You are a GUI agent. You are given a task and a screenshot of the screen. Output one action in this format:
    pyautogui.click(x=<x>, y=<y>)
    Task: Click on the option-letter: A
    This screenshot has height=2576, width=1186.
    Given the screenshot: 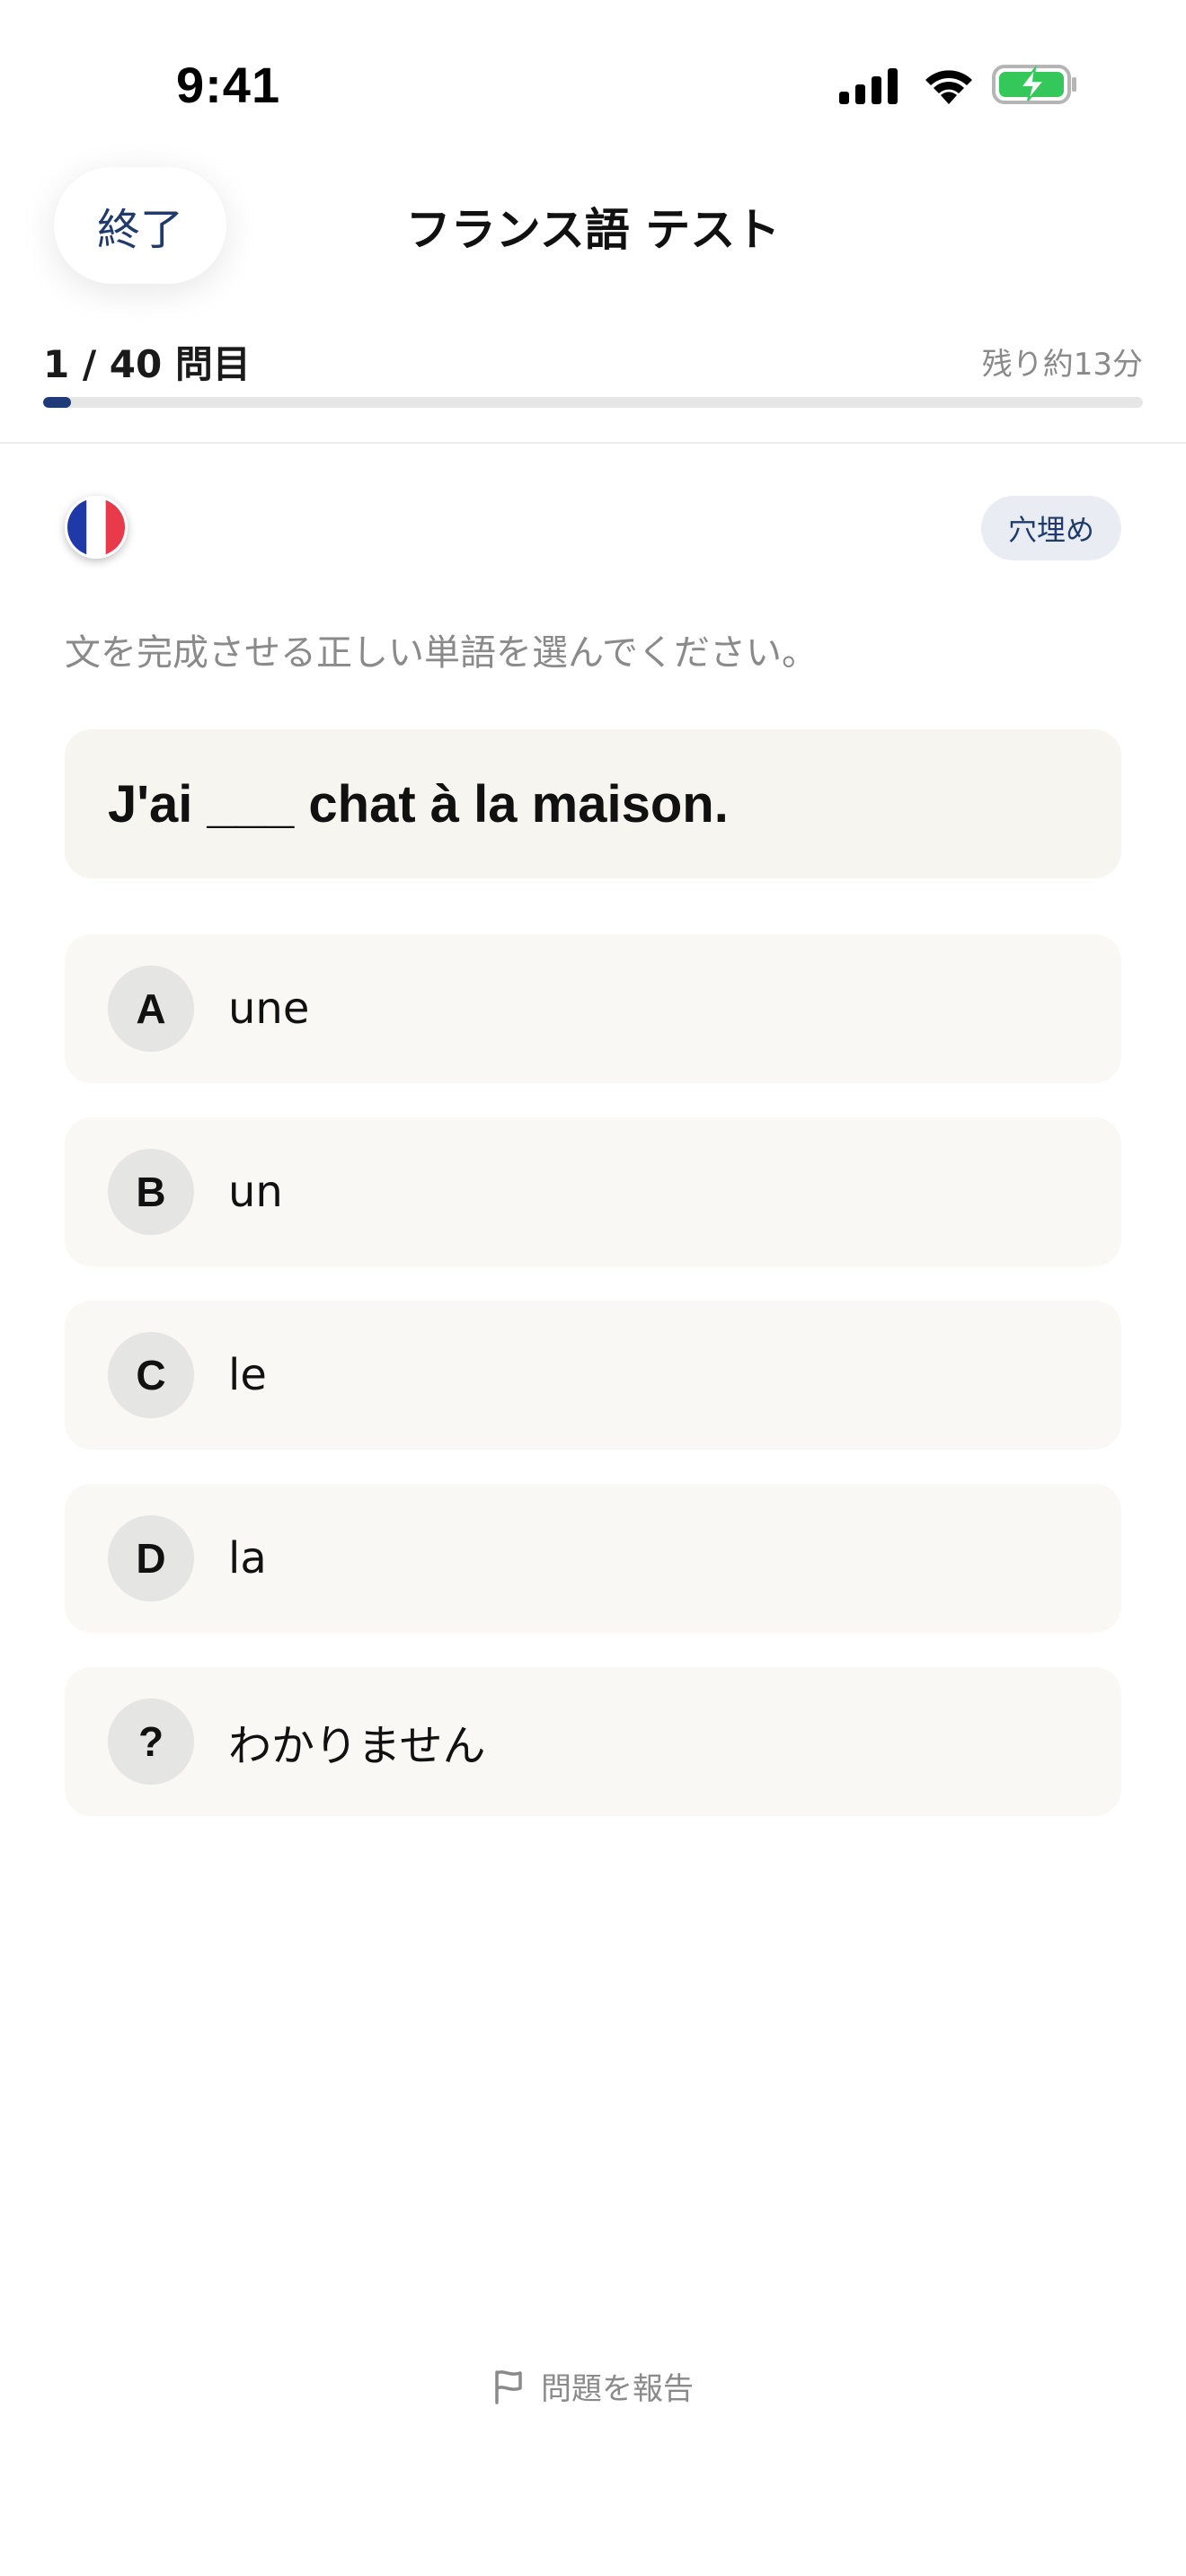 What is the action you would take?
    pyautogui.click(x=151, y=1009)
    